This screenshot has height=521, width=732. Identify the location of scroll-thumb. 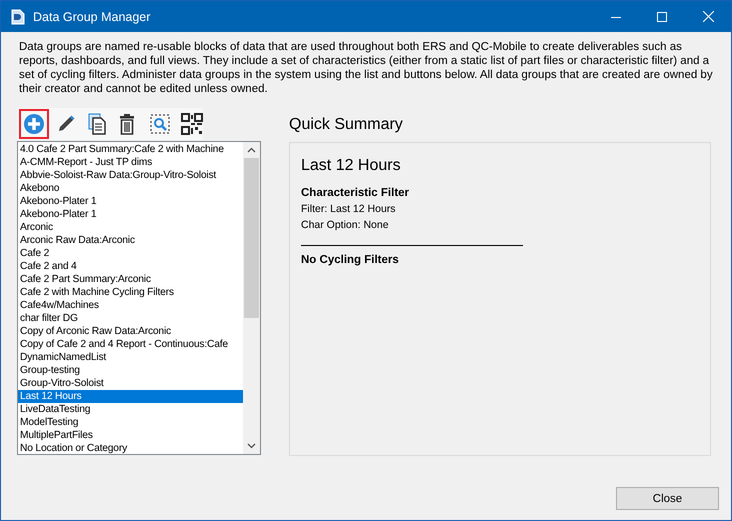
(251, 238).